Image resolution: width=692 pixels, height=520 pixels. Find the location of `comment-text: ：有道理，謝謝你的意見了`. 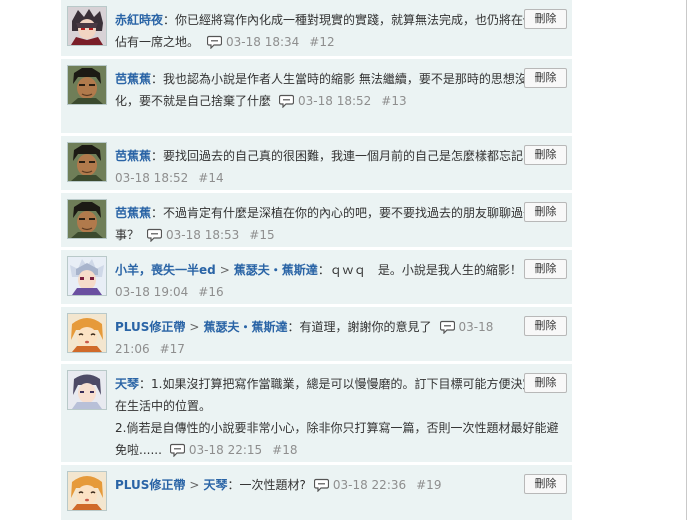

comment-text: ：有道理，謝謝你的意見了 is located at coordinates (359, 327).